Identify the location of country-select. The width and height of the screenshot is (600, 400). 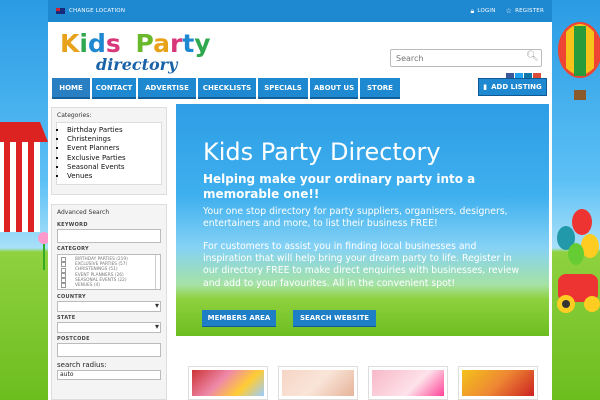
(109, 306).